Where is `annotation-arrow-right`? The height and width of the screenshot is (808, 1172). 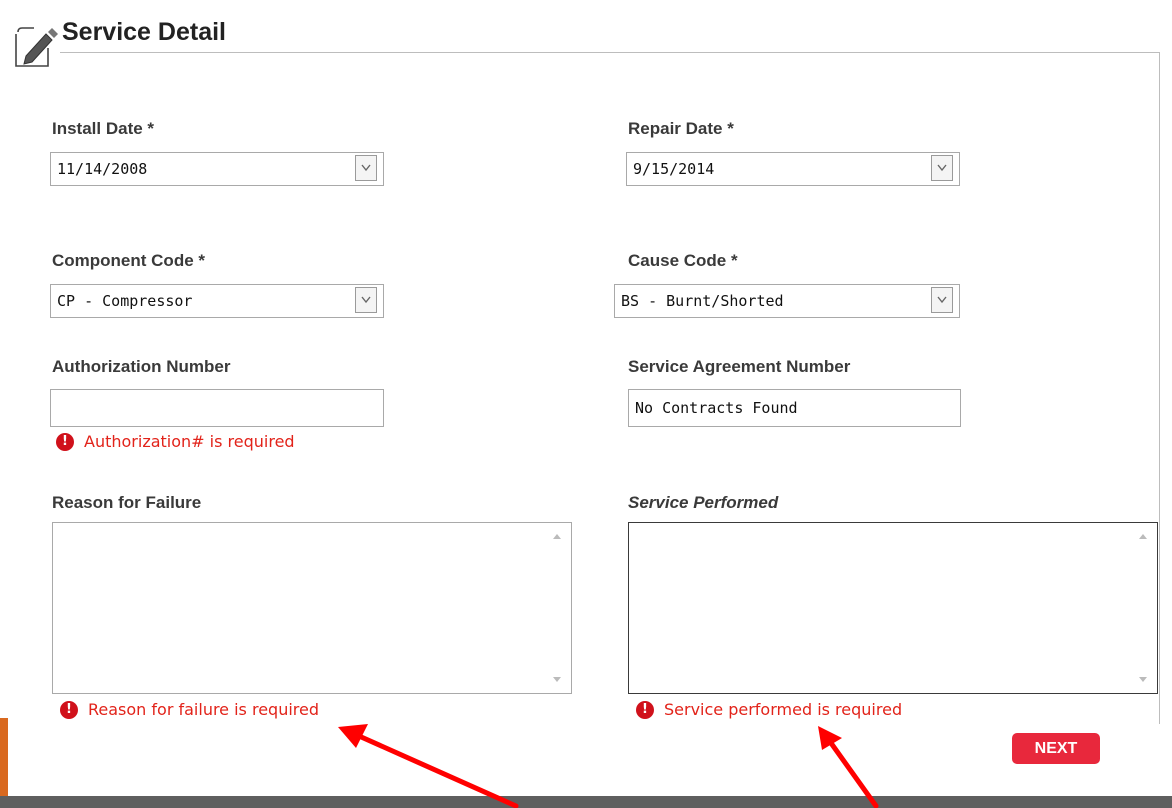 annotation-arrow-right is located at coordinates (848, 767).